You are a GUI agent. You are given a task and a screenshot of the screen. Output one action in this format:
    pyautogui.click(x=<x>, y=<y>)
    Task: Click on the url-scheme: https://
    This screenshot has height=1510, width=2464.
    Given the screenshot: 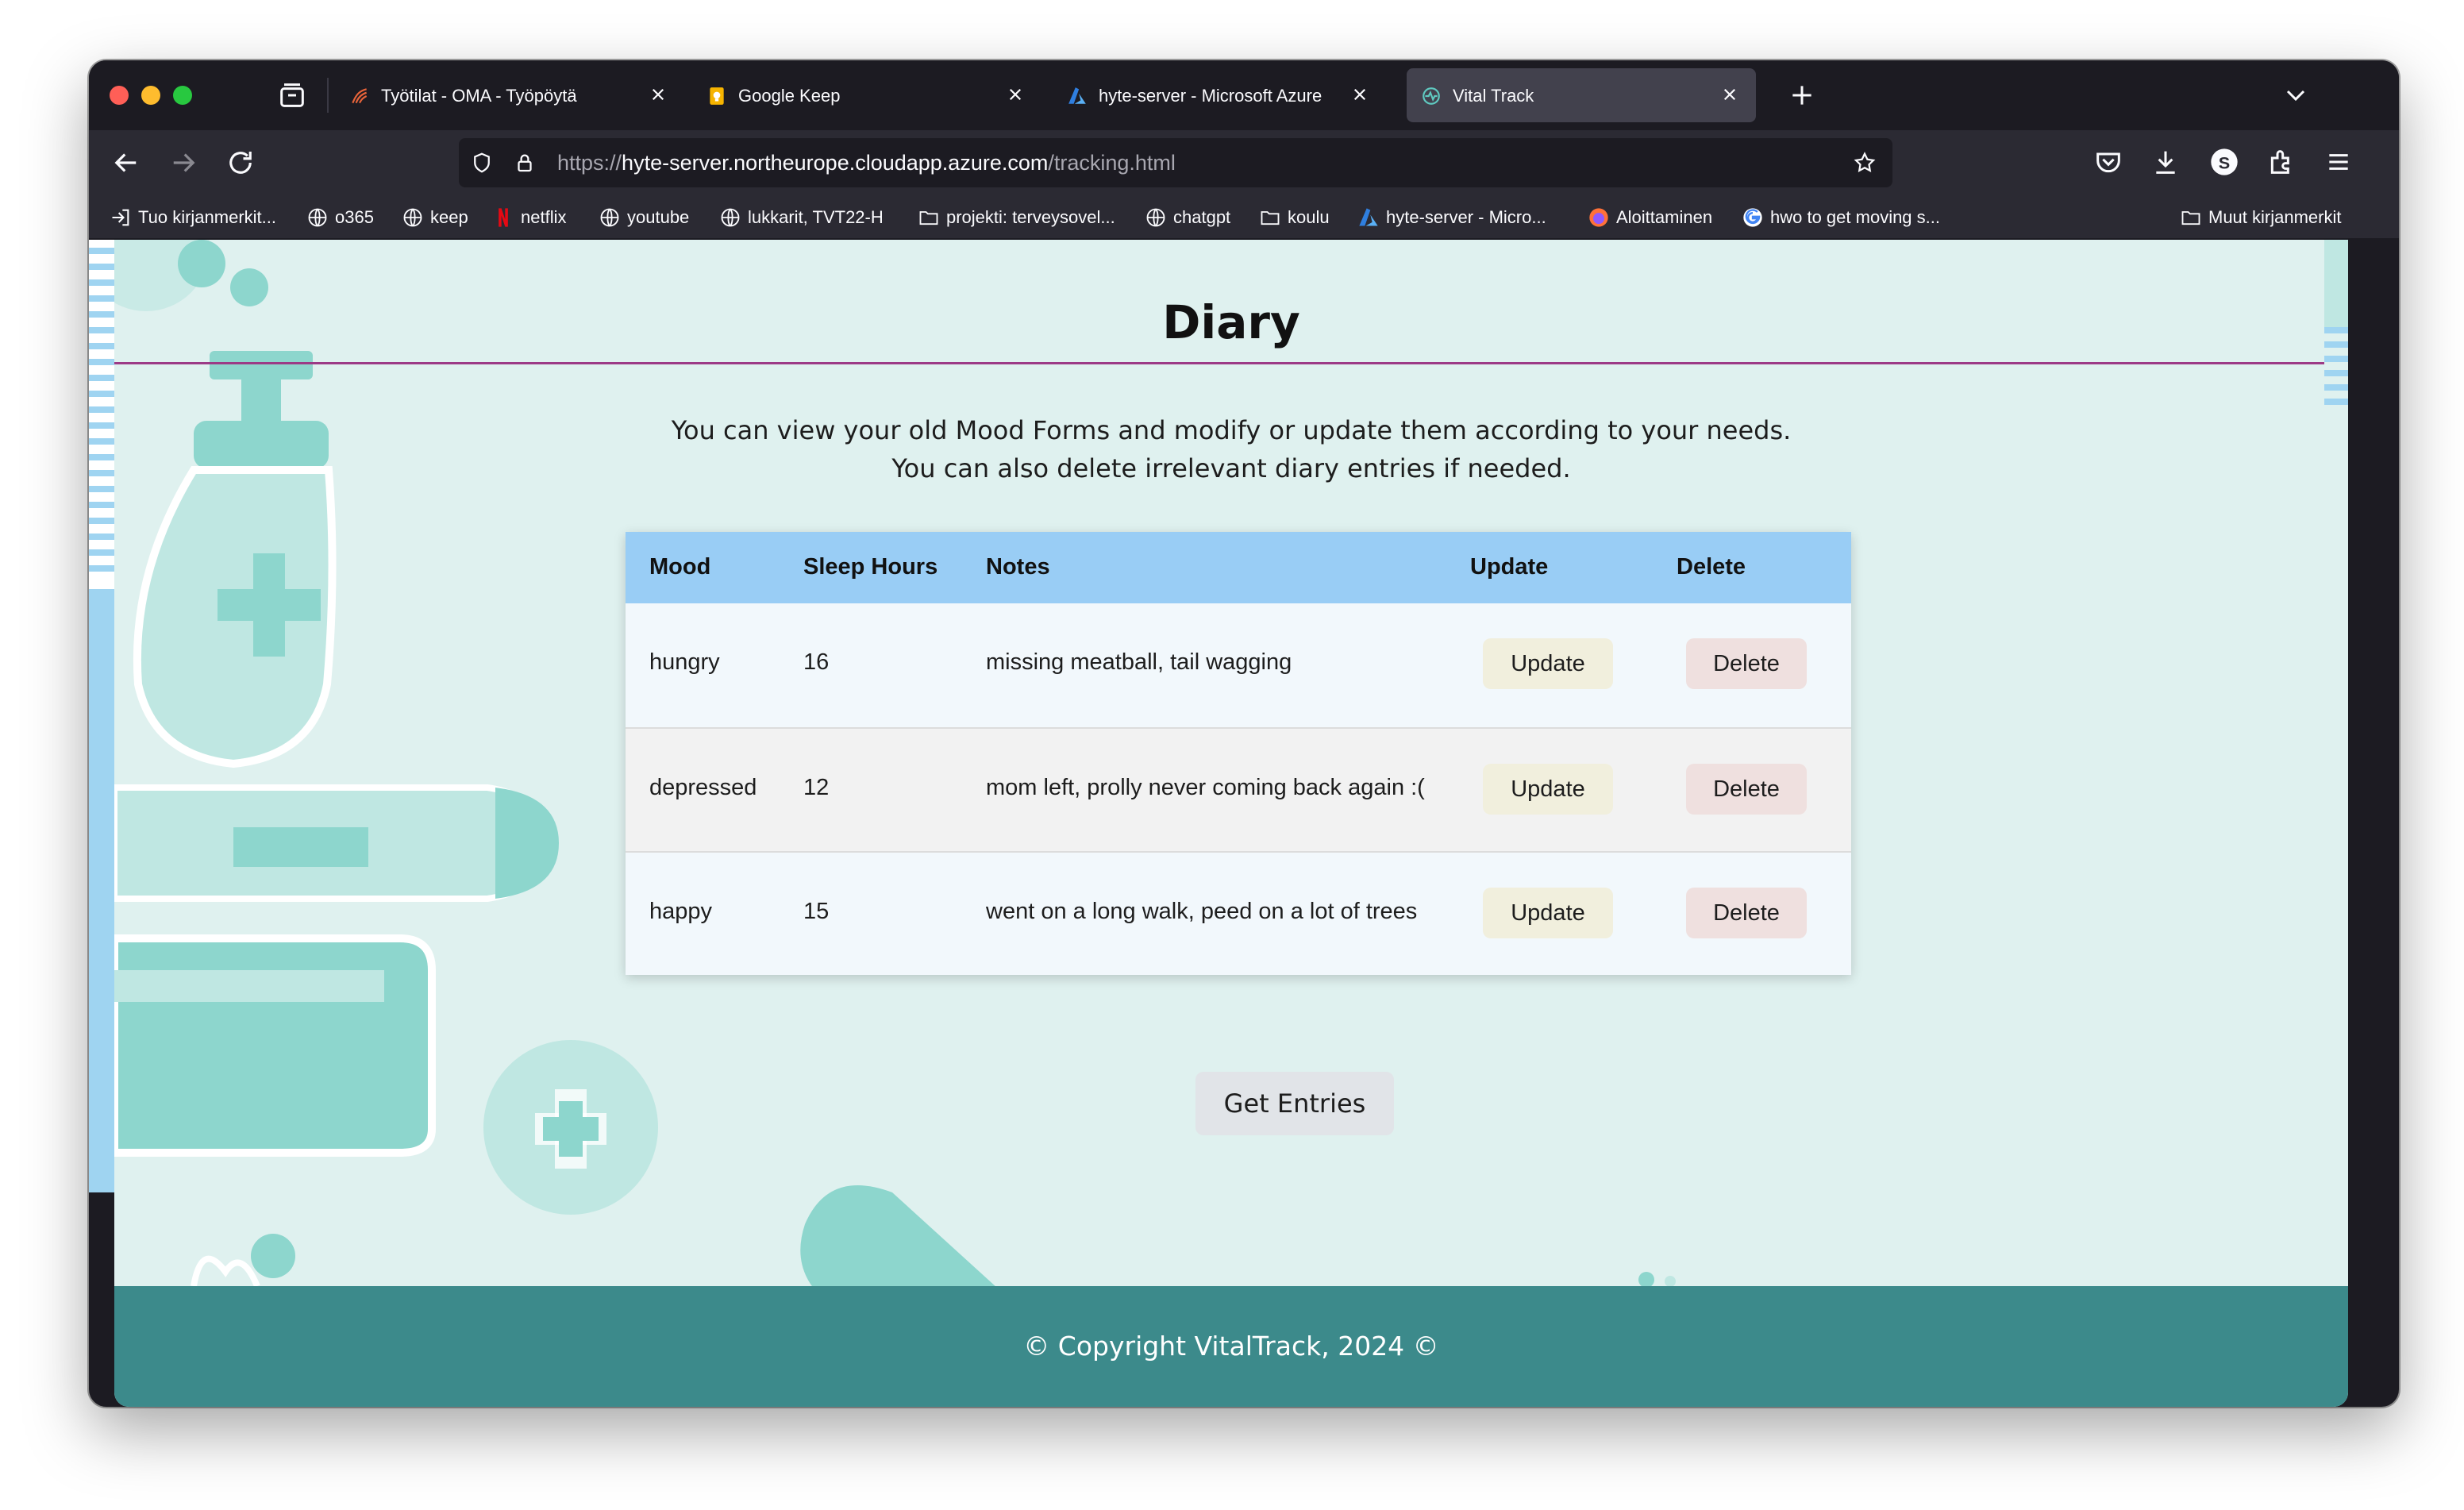 What is the action you would take?
    pyautogui.click(x=589, y=163)
    